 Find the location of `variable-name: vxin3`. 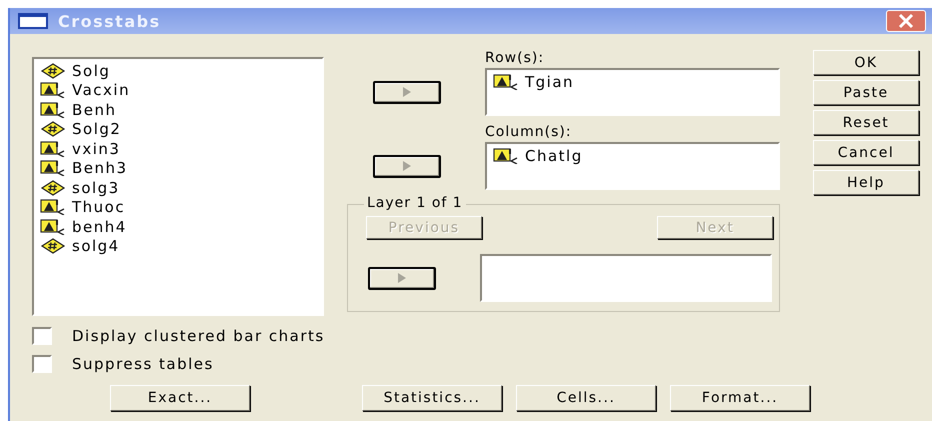

variable-name: vxin3 is located at coordinates (96, 149).